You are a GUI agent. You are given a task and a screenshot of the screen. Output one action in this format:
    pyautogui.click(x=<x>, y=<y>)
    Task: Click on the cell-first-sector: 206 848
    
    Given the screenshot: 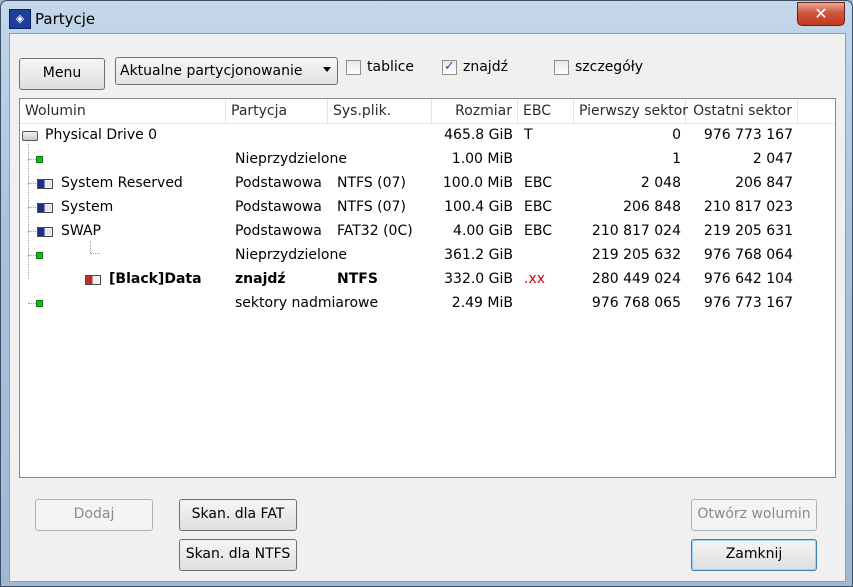 What is the action you would take?
    pyautogui.click(x=652, y=207)
    